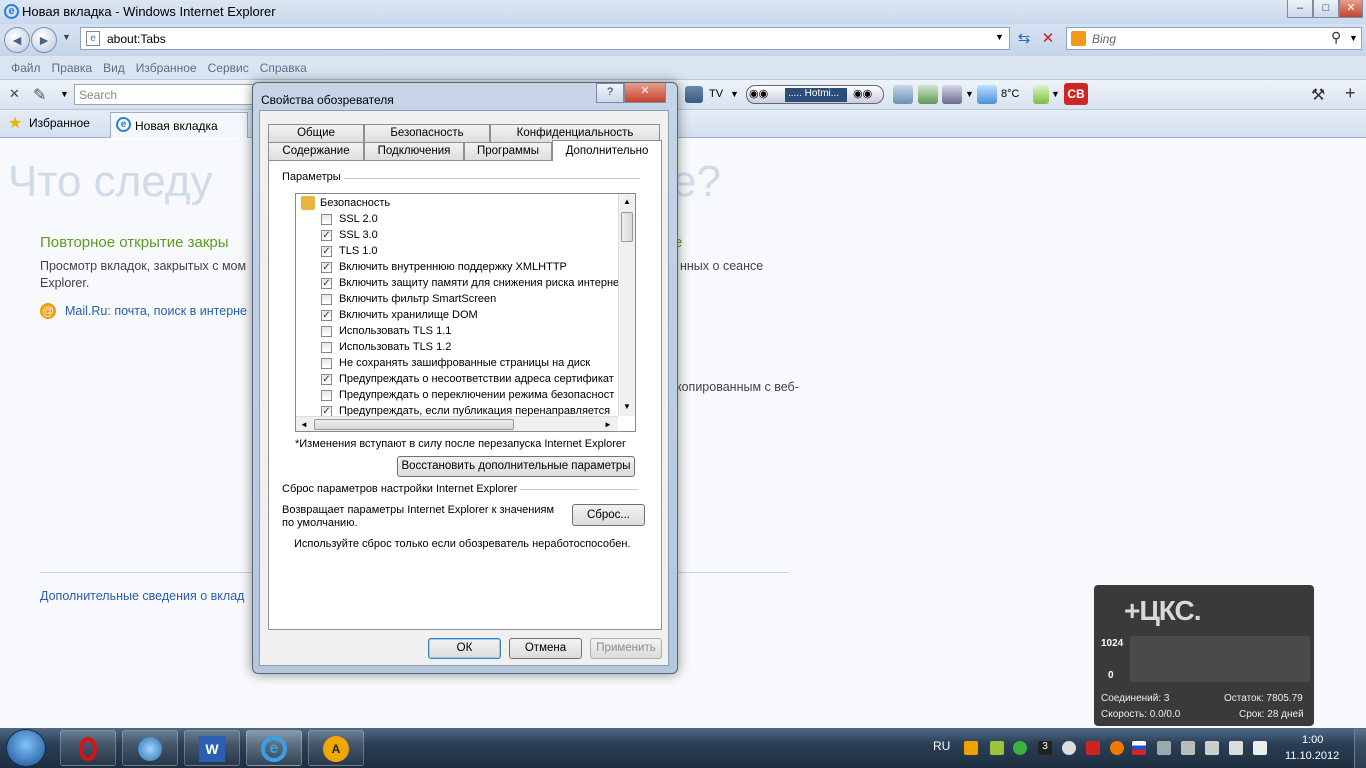 Image resolution: width=1366 pixels, height=768 pixels. Describe the element at coordinates (999, 37) in the screenshot. I see `address-dropdown-icon: ▼` at that location.